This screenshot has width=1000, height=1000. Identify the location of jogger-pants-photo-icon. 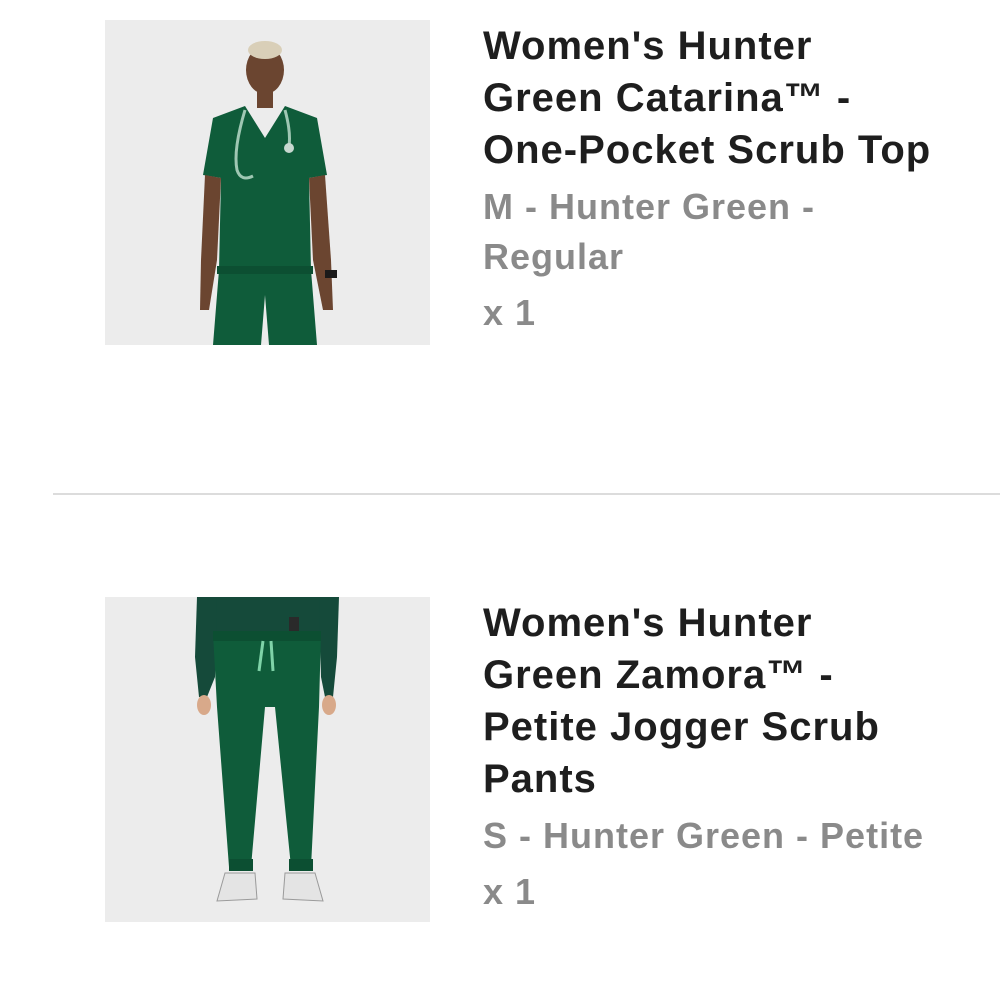
(267, 759).